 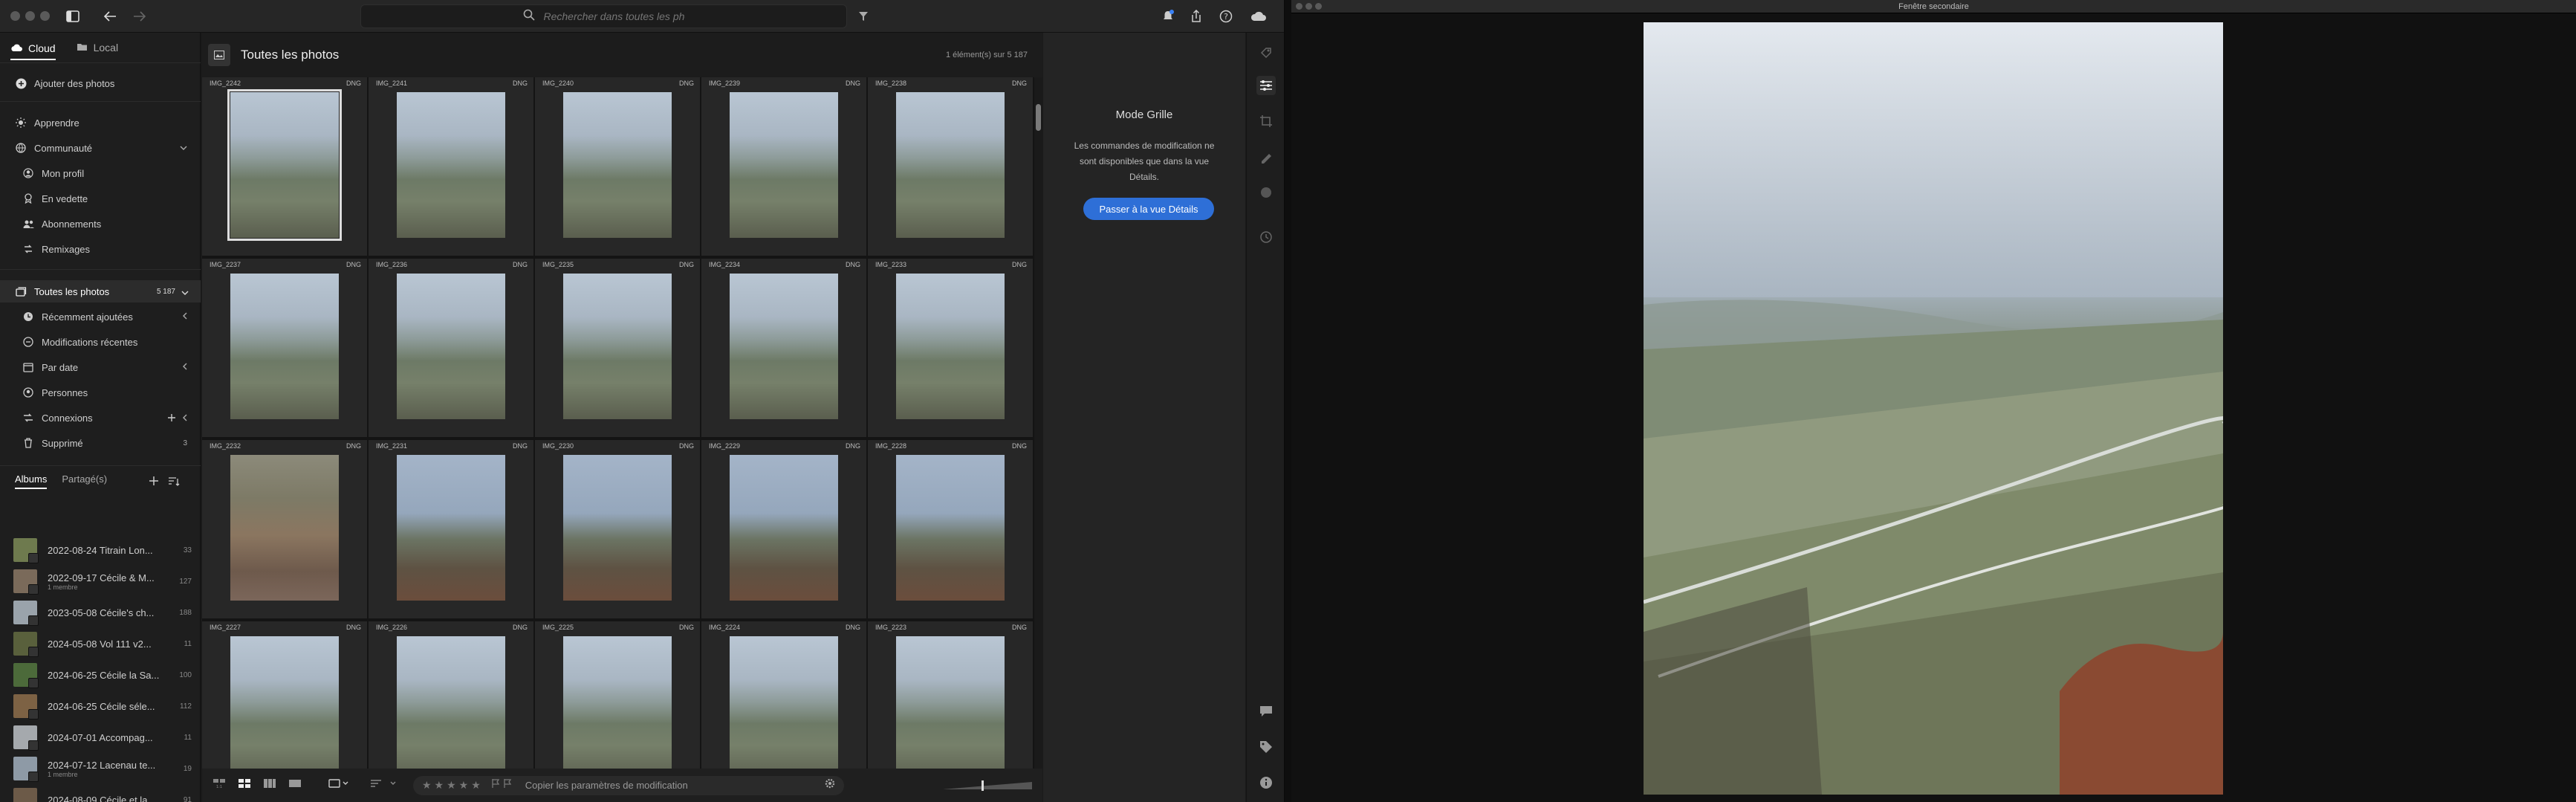 I want to click on thumbnail-size-slider, so click(x=987, y=785).